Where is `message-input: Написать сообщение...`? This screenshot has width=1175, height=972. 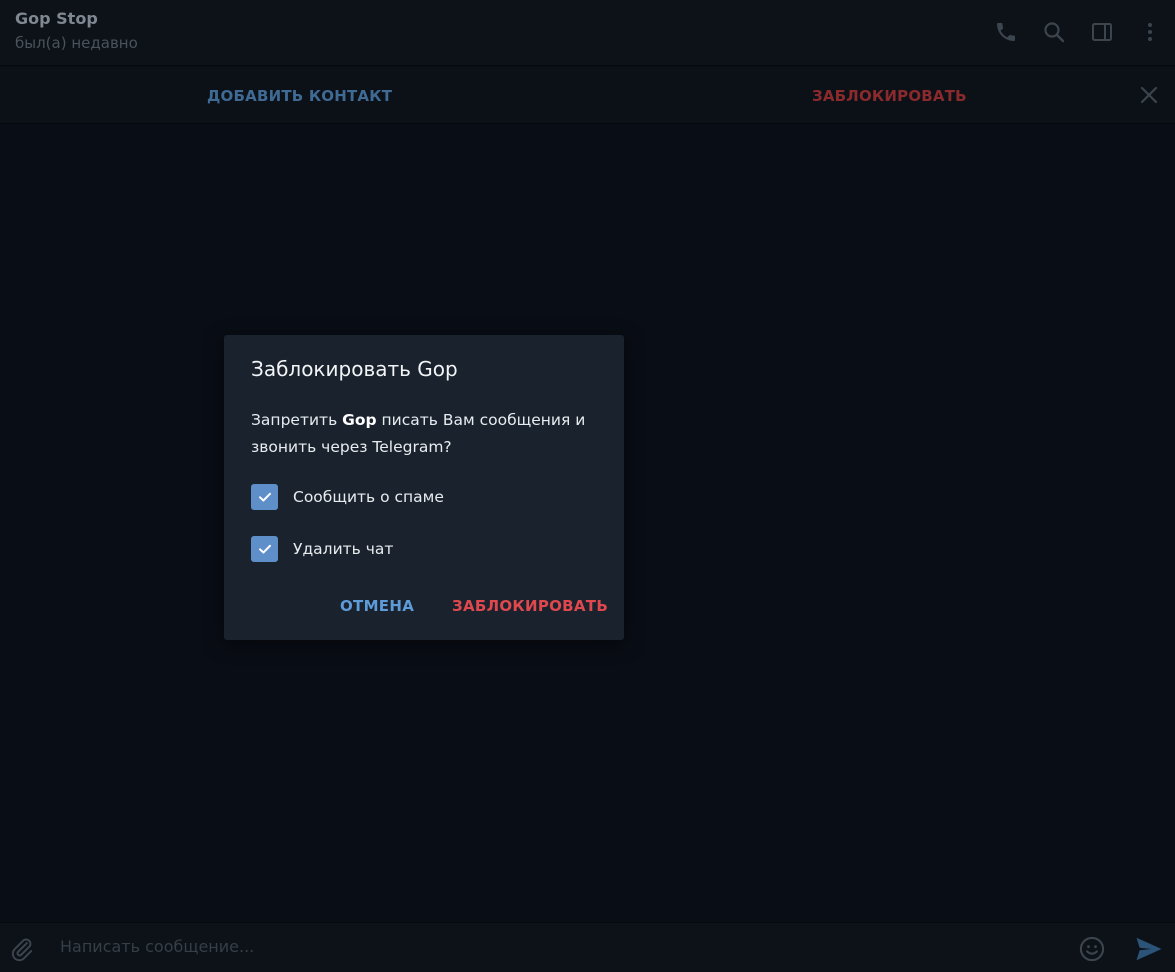
message-input: Написать сообщение... is located at coordinates (157, 946).